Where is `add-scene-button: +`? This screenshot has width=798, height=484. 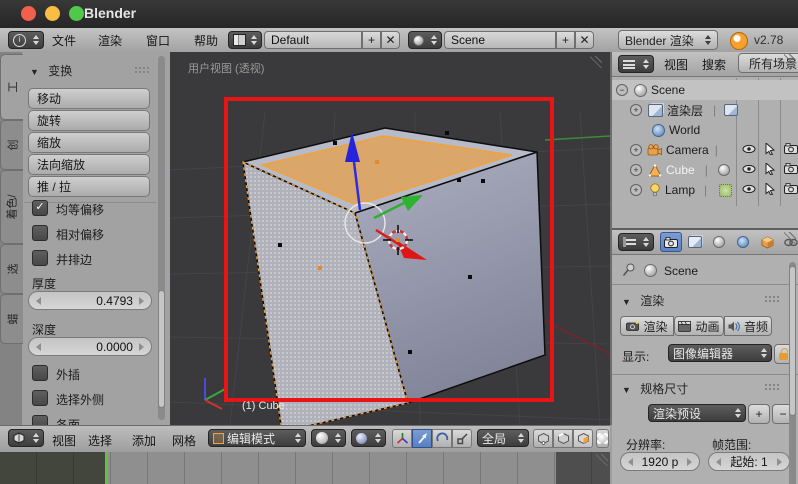
add-scene-button: + is located at coordinates (565, 40).